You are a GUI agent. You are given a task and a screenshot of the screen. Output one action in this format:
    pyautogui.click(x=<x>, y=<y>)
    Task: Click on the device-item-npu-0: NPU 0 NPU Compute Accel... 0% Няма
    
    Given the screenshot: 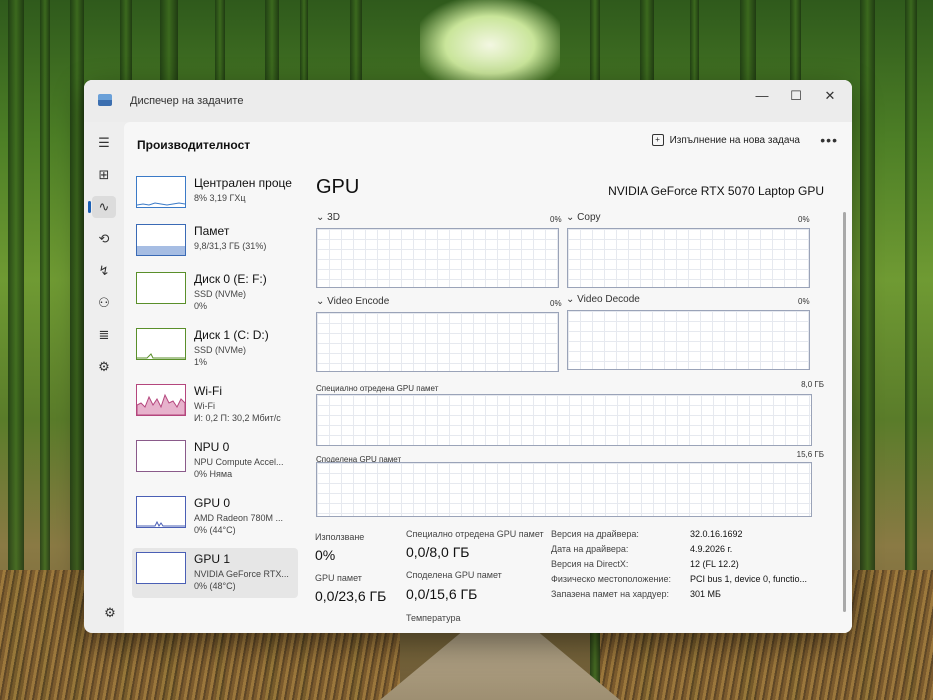 What is the action you would take?
    pyautogui.click(x=215, y=461)
    